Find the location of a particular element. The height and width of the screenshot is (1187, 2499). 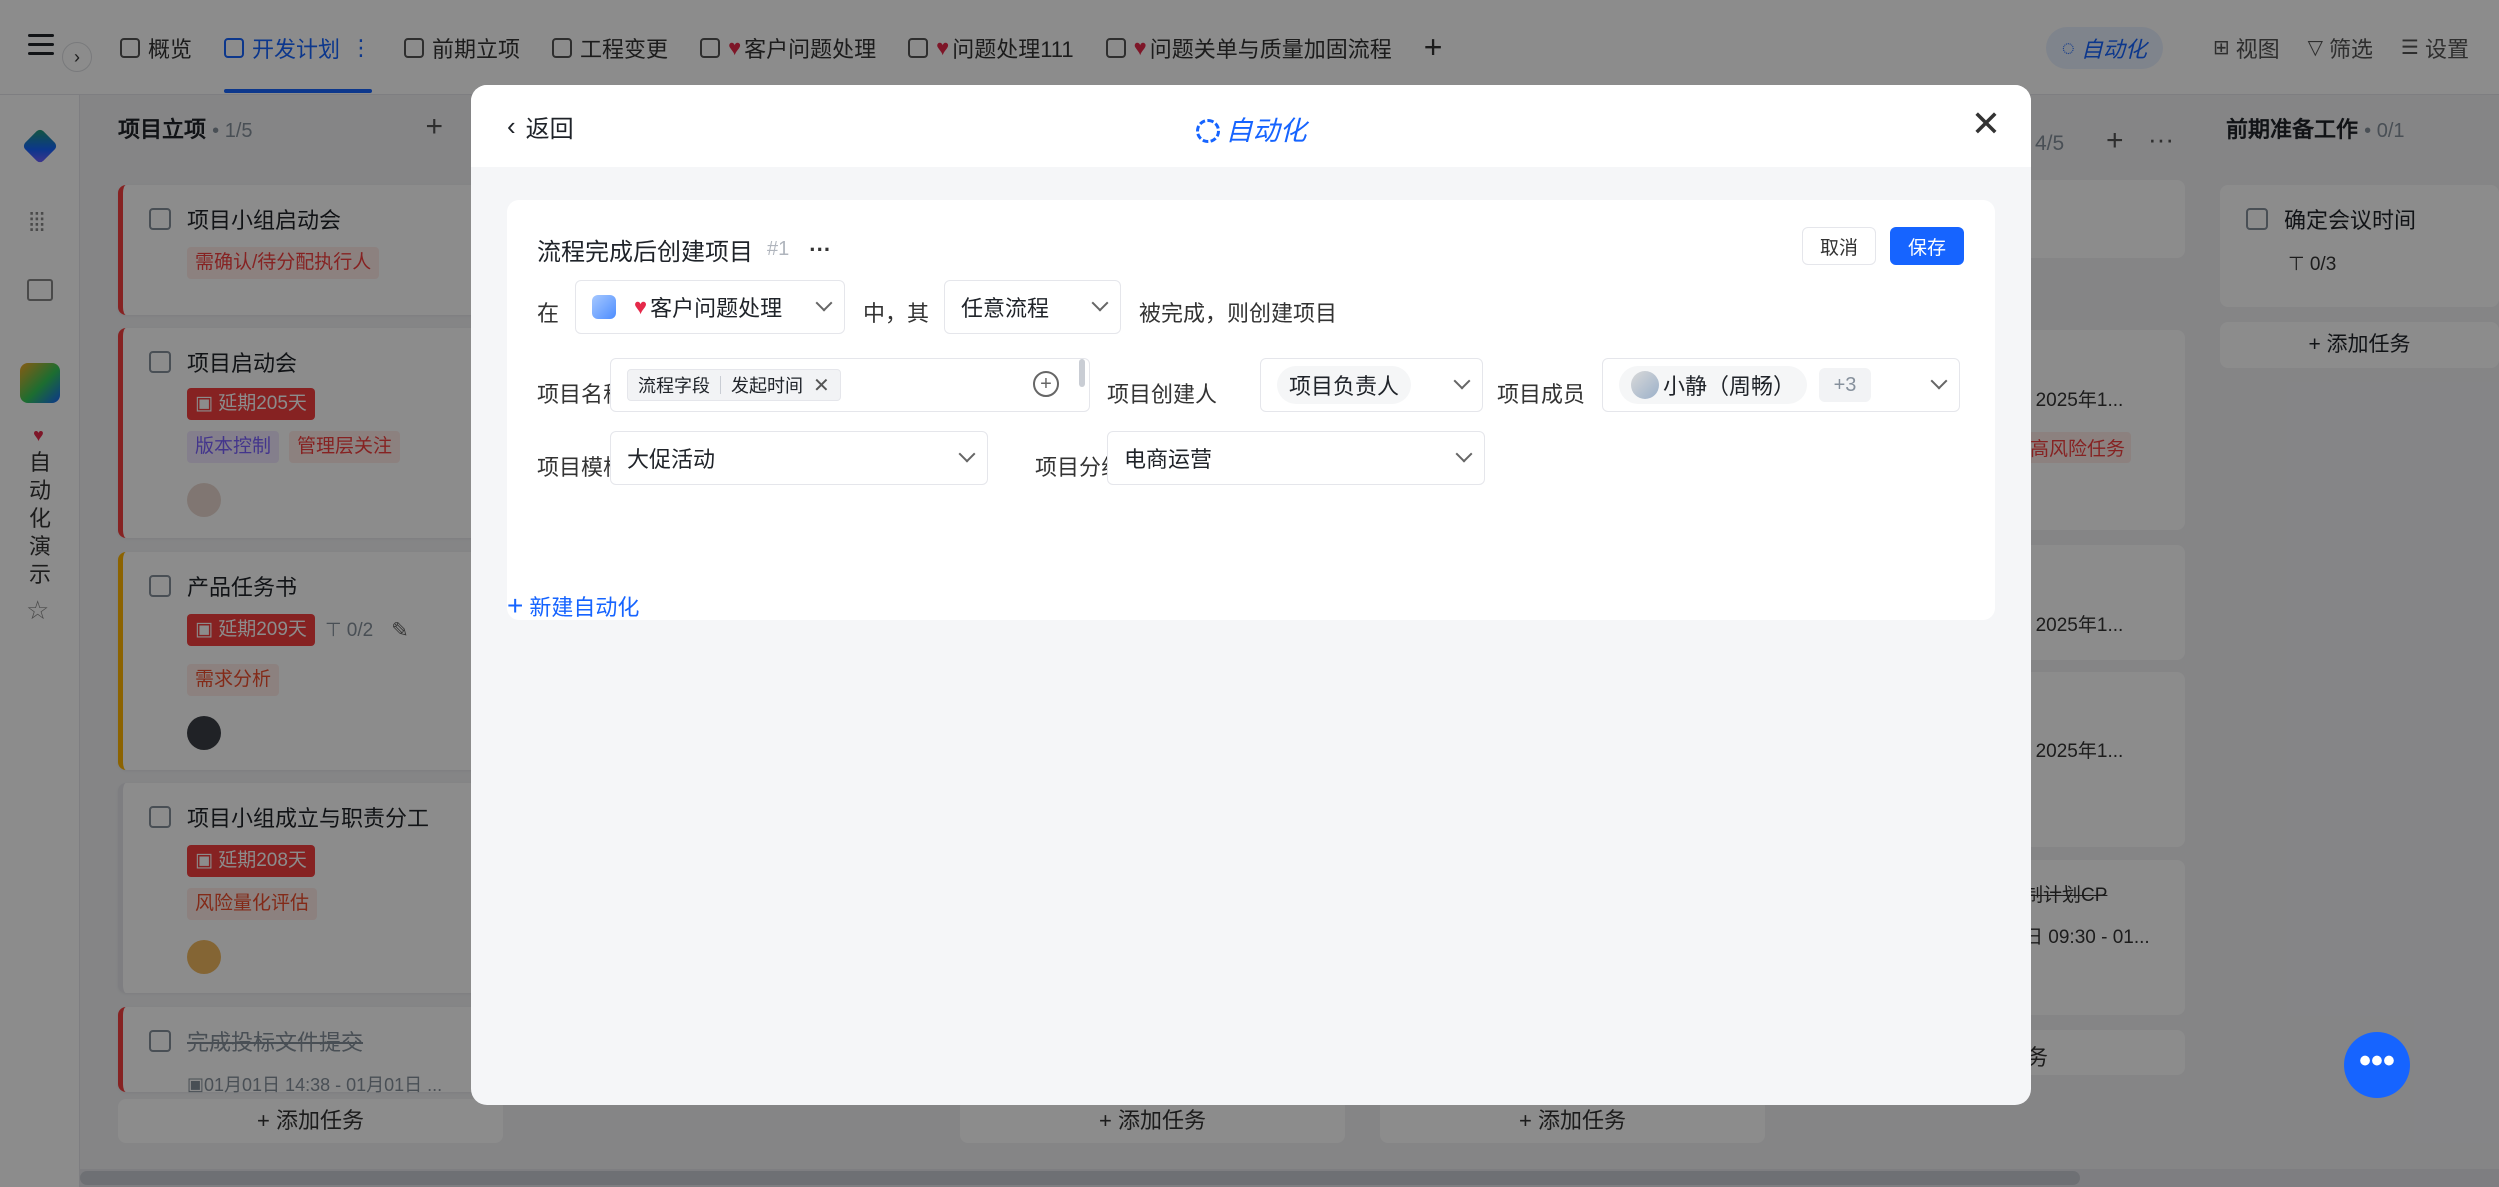

project-template-select: 大促活动 is located at coordinates (799, 458).